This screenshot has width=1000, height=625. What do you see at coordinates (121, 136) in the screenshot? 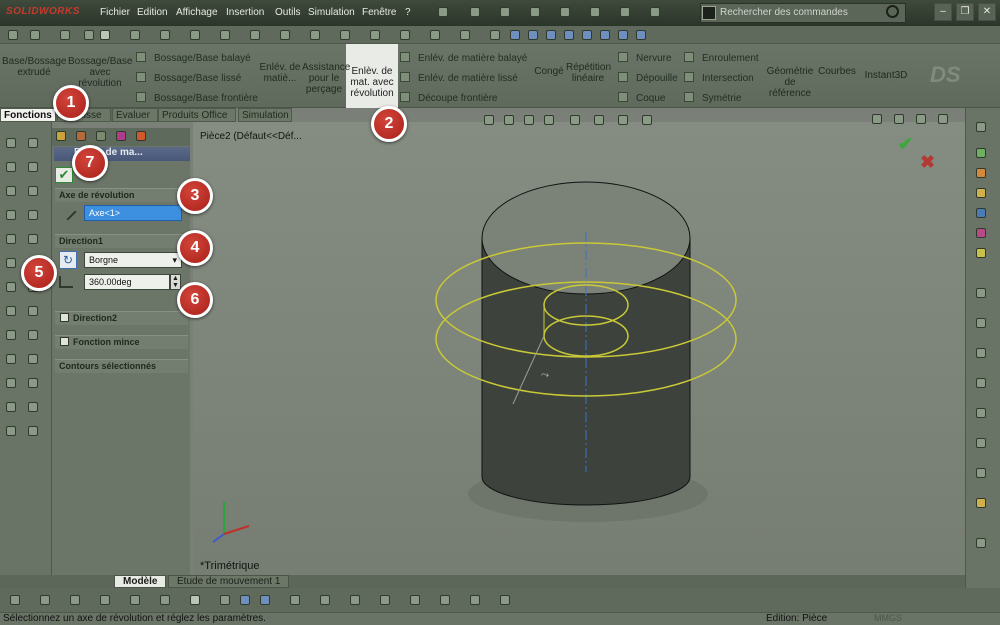
I see `dimxpert-icon` at bounding box center [121, 136].